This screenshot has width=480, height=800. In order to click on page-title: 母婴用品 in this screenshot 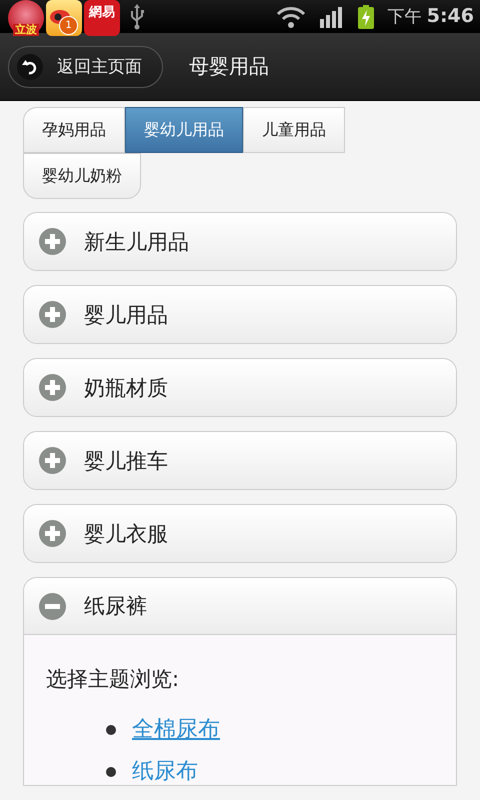, I will do `click(229, 66)`.